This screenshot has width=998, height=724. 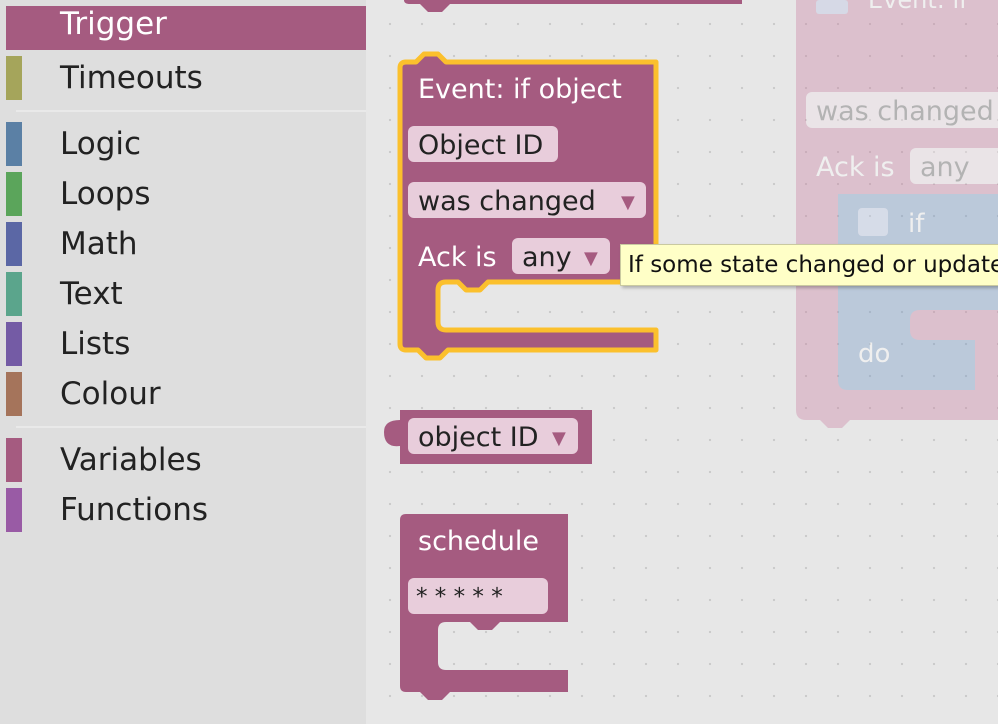 I want to click on category-label: Math, so click(x=99, y=244).